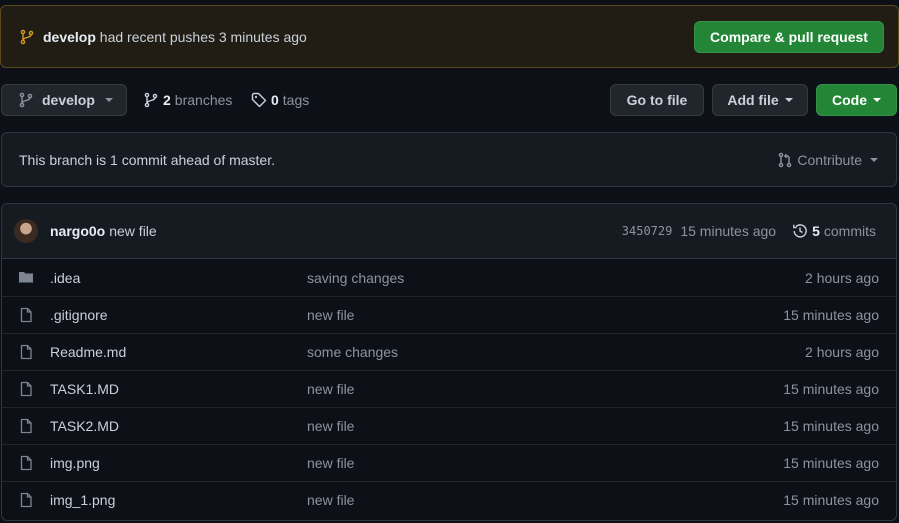 This screenshot has height=523, width=899. I want to click on go-to-file-button: Go to file, so click(657, 100).